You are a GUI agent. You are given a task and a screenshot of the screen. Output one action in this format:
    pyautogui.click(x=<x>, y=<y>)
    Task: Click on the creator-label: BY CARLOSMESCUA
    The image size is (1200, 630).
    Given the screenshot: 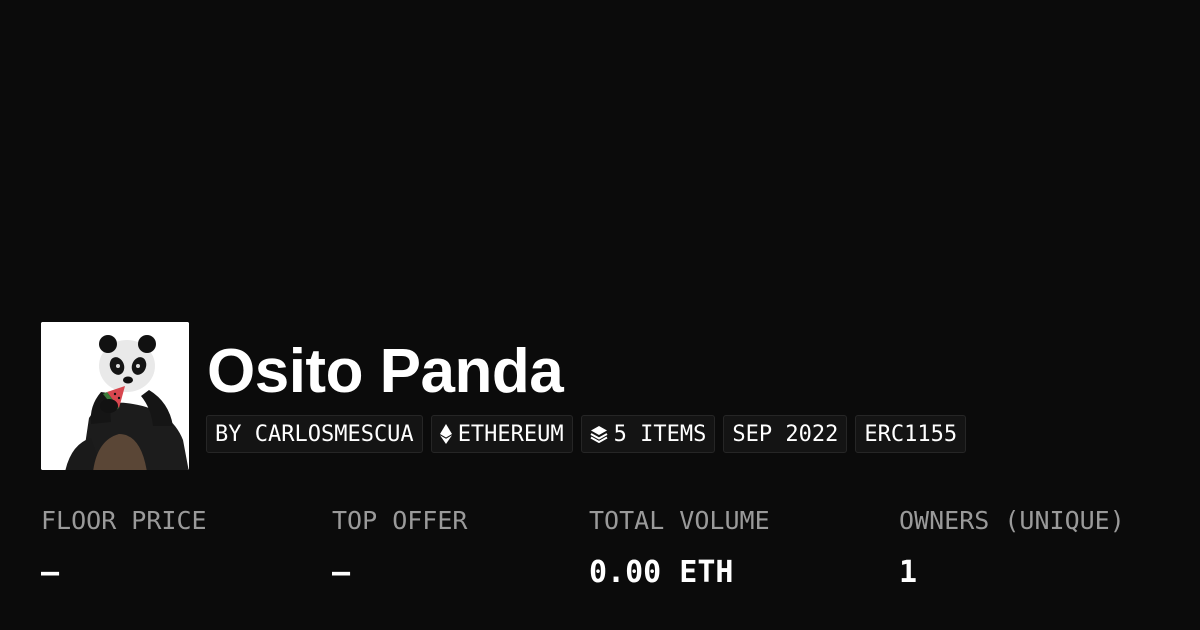 What is the action you would take?
    pyautogui.click(x=314, y=434)
    